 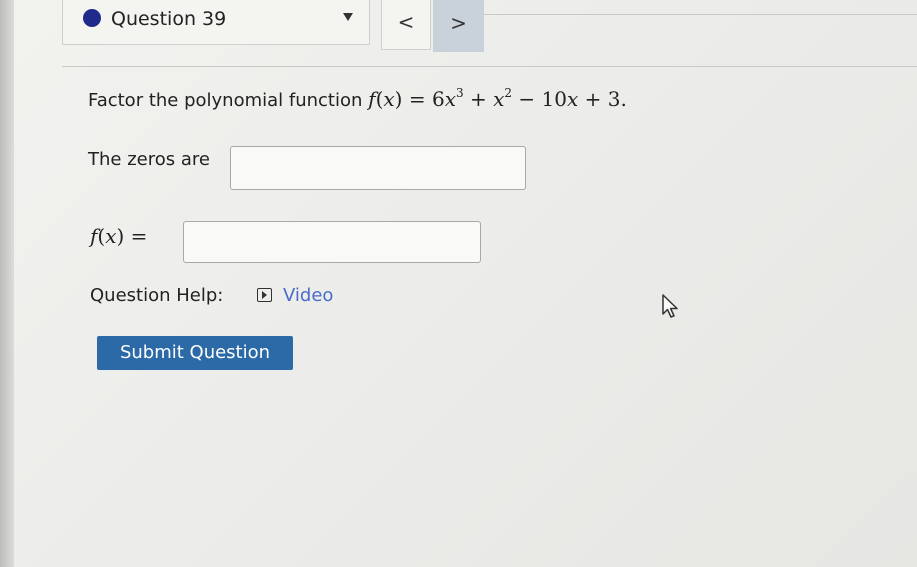 What do you see at coordinates (94, 236) in the screenshot?
I see `fx-name: f` at bounding box center [94, 236].